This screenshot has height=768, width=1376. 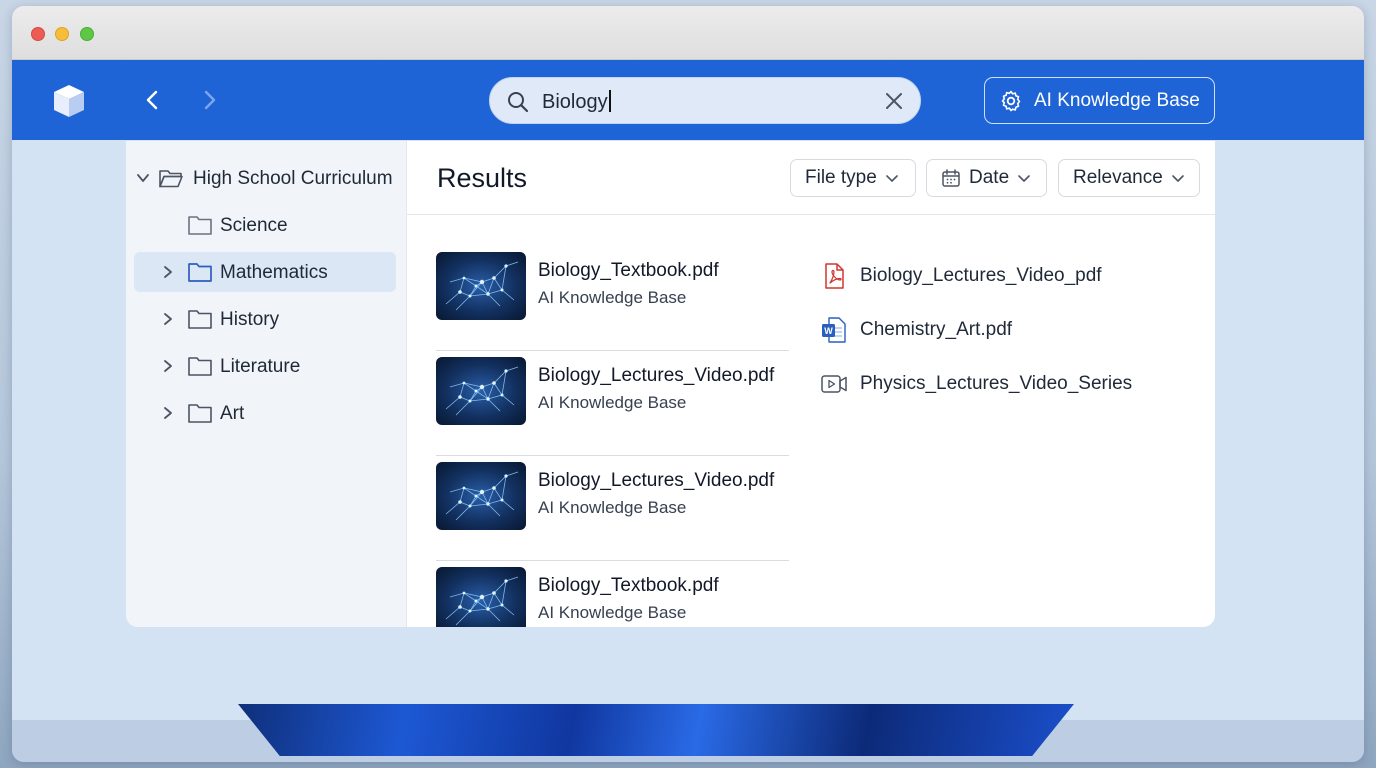 I want to click on pdf-icon, so click(x=834, y=276).